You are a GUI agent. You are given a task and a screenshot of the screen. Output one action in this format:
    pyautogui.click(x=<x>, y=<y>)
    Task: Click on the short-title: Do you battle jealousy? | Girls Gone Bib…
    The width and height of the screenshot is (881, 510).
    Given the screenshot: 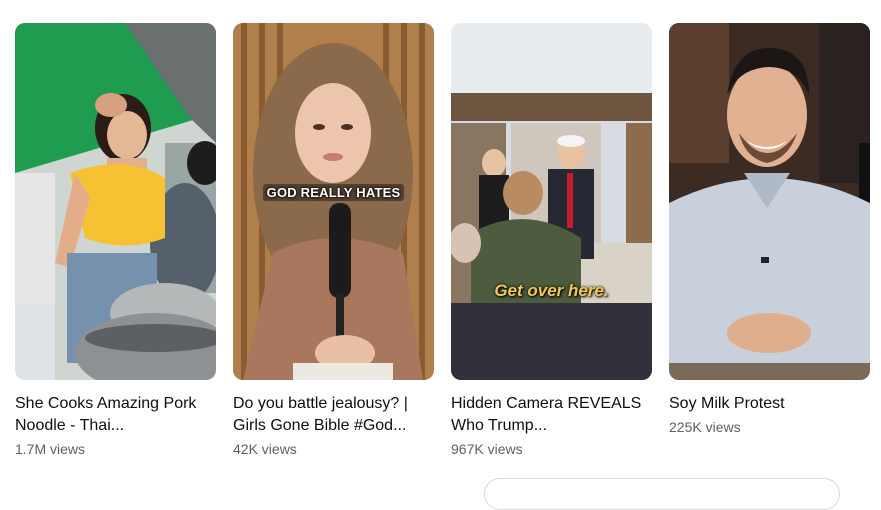 What is the action you would take?
    pyautogui.click(x=331, y=415)
    